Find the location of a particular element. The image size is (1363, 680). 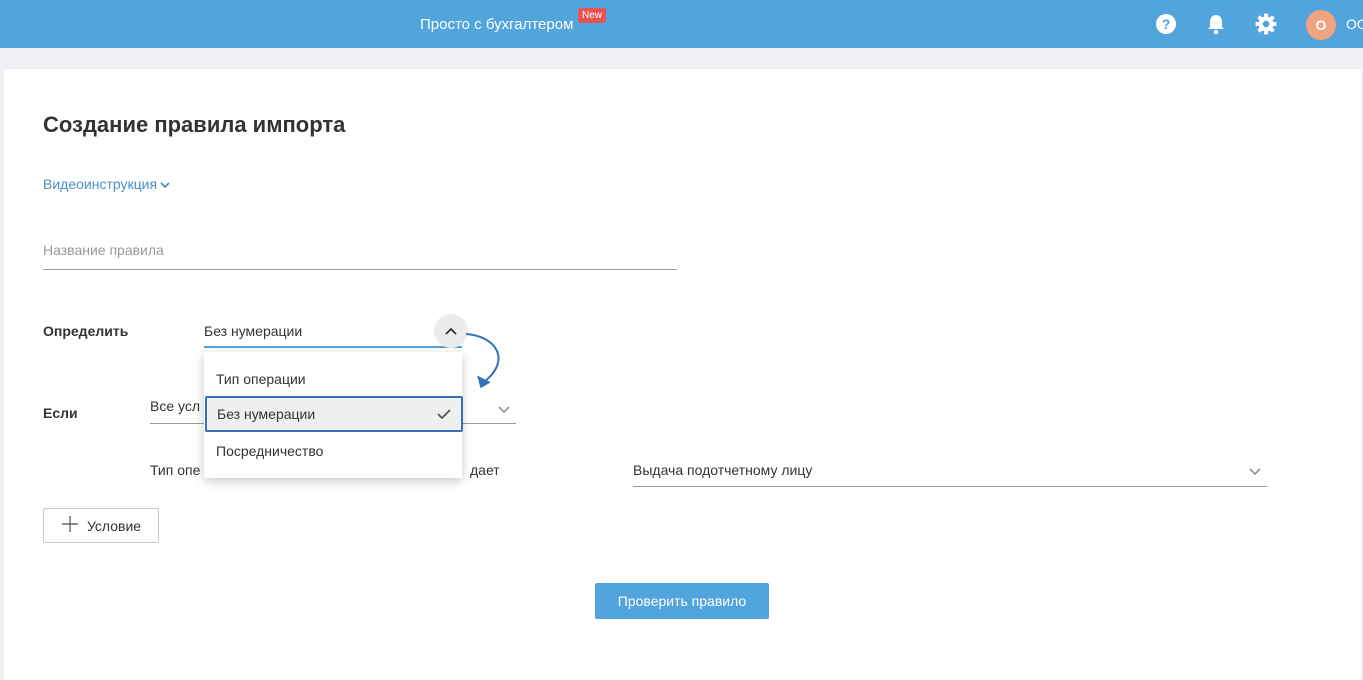

if-label: Если is located at coordinates (60, 413).